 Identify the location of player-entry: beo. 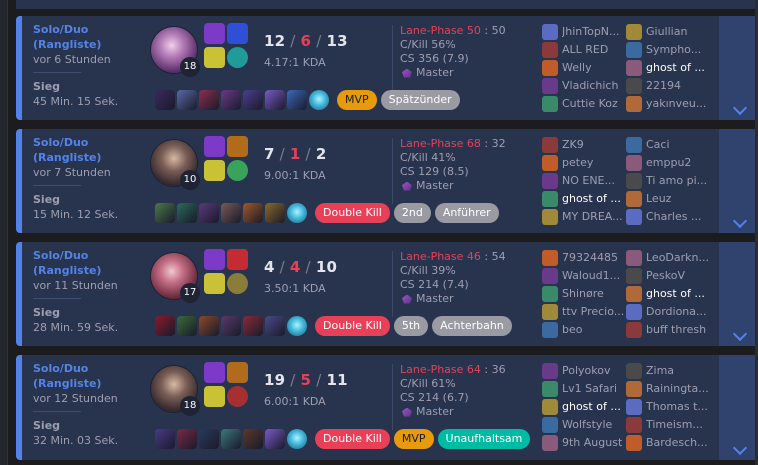
(585, 329).